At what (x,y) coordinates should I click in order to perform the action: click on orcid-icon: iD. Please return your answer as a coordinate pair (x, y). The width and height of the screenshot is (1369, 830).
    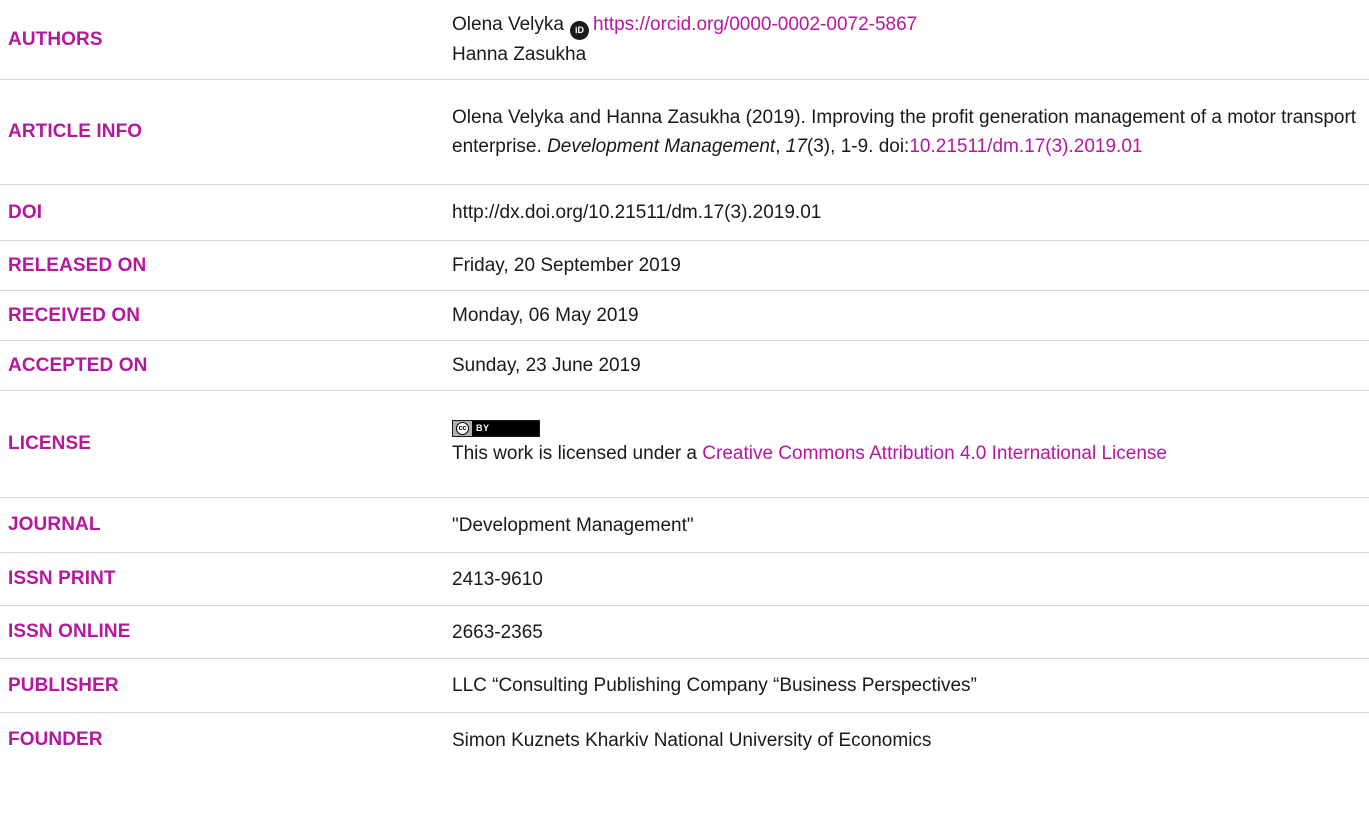
    Looking at the image, I should click on (579, 30).